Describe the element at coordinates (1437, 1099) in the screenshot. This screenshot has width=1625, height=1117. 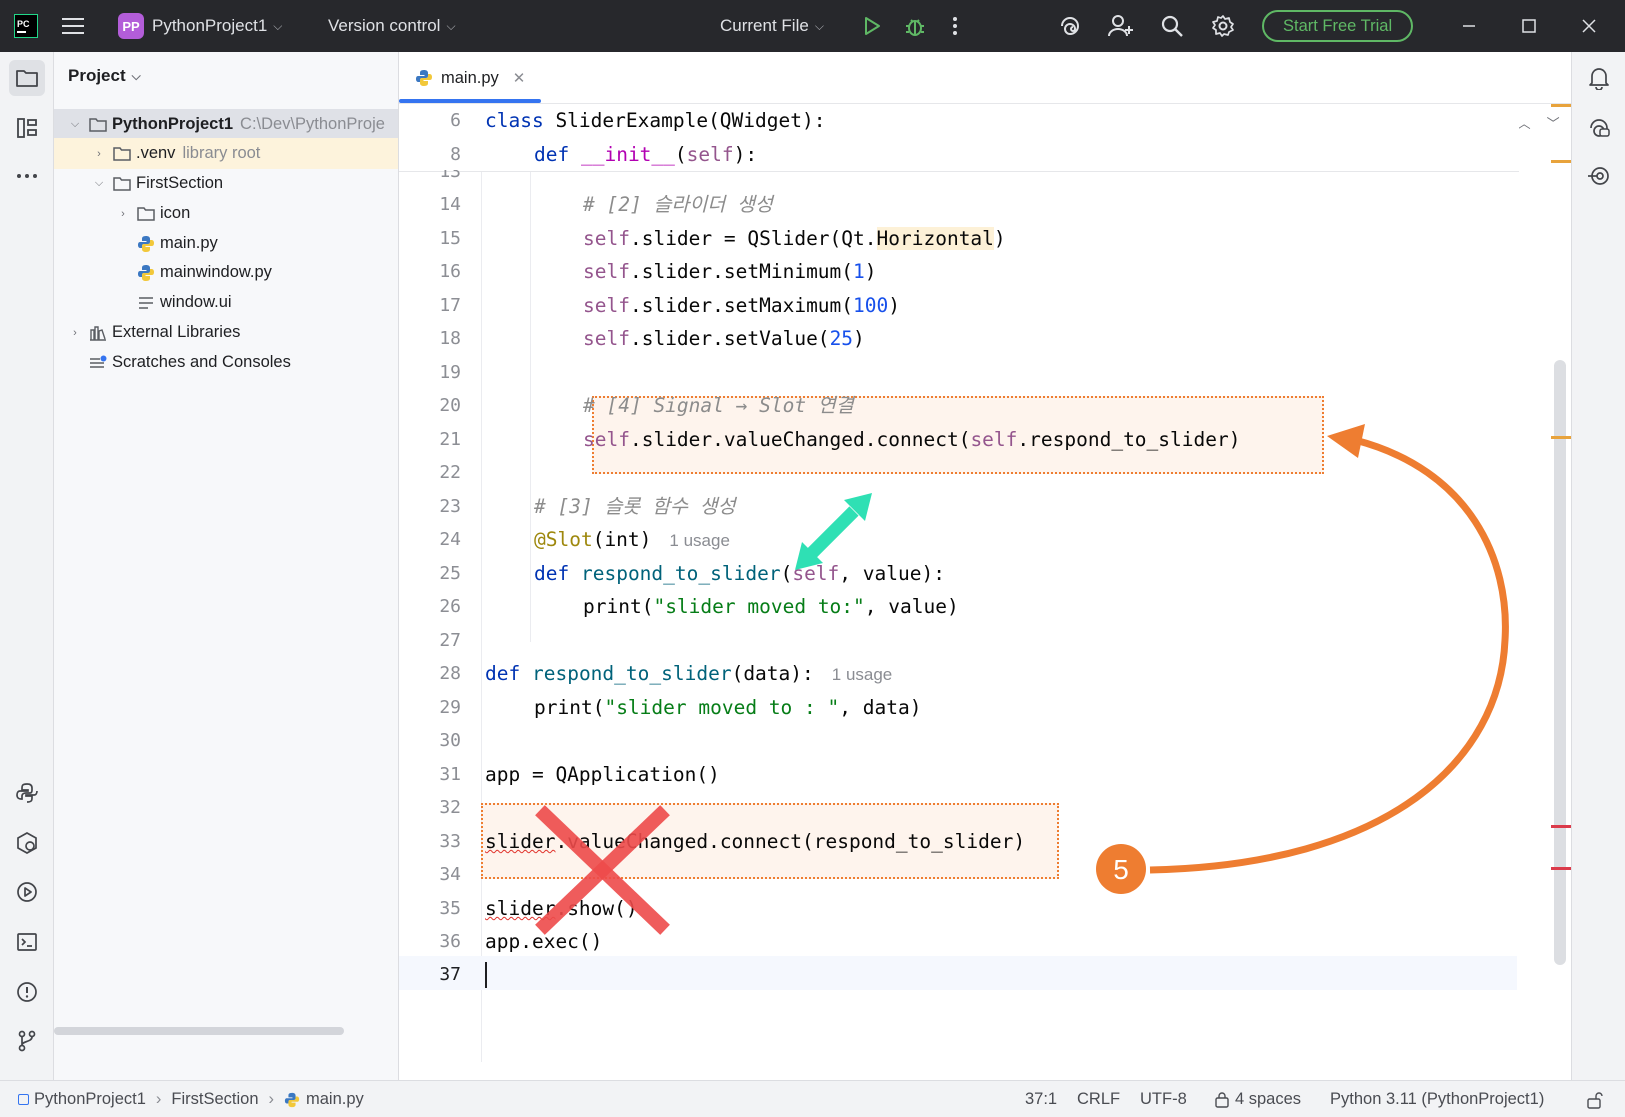
I see `python-interpreter: Python 3.11 (PythonProject1)` at that location.